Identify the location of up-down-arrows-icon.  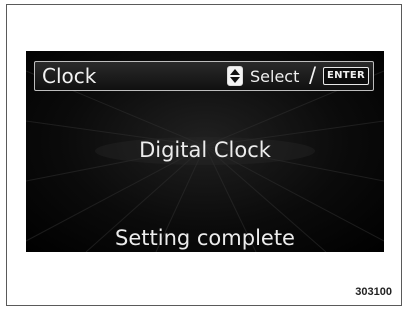
(235, 76).